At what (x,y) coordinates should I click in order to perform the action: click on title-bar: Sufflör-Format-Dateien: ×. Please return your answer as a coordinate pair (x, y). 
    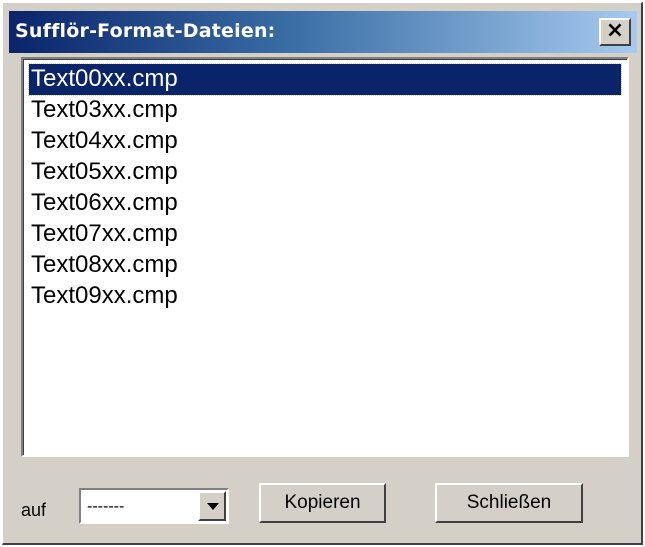
    Looking at the image, I should click on (323, 32).